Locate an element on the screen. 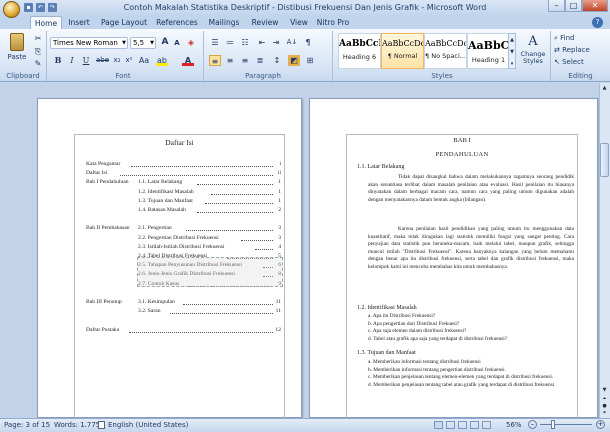 The image size is (610, 432). bold-icon: B is located at coordinates (58, 60).